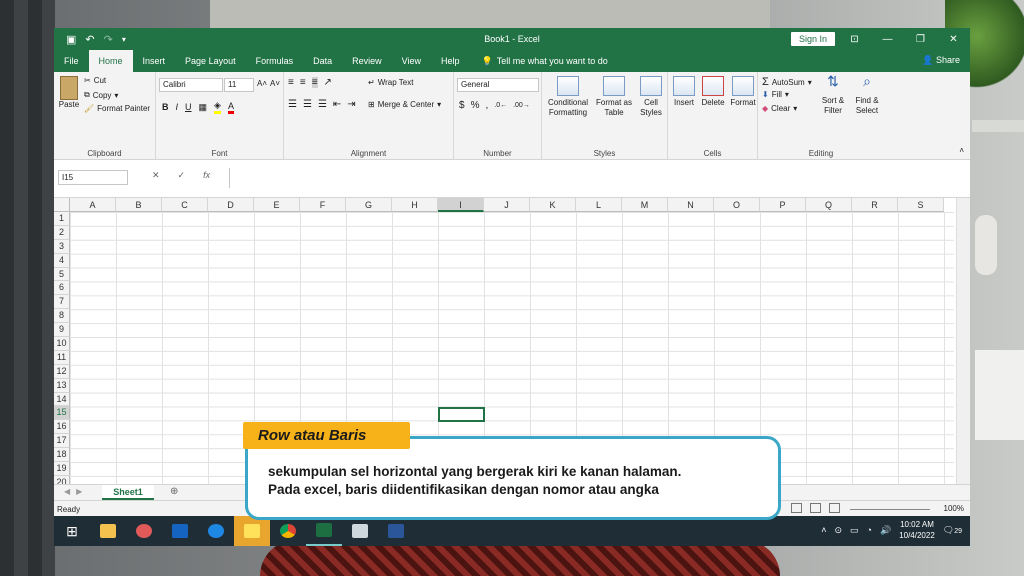  I want to click on row-header: 13, so click(62, 385).